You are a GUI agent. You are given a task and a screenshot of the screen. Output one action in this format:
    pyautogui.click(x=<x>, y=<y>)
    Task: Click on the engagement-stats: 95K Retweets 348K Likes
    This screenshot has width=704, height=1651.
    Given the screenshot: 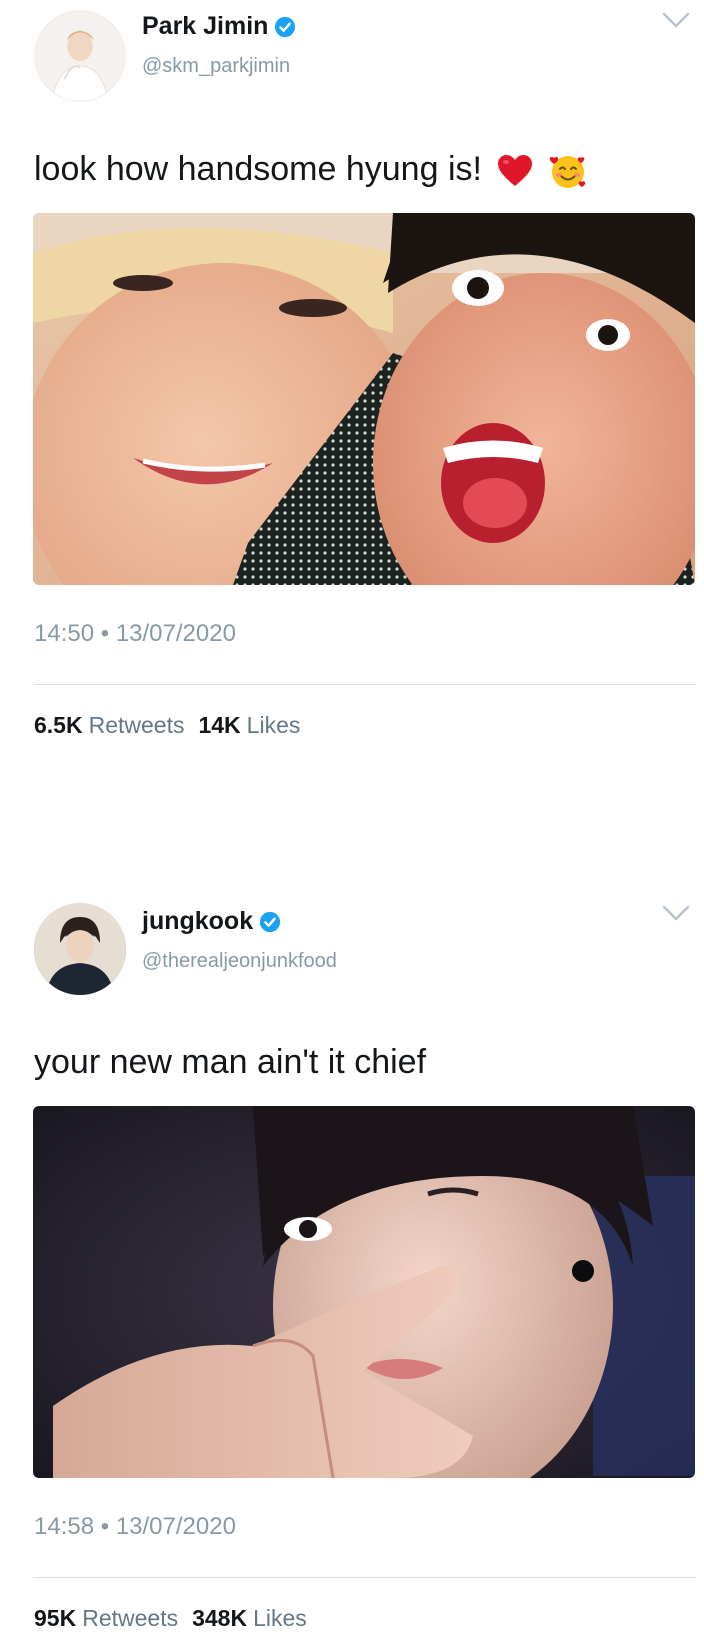 What is the action you would take?
    pyautogui.click(x=170, y=1618)
    